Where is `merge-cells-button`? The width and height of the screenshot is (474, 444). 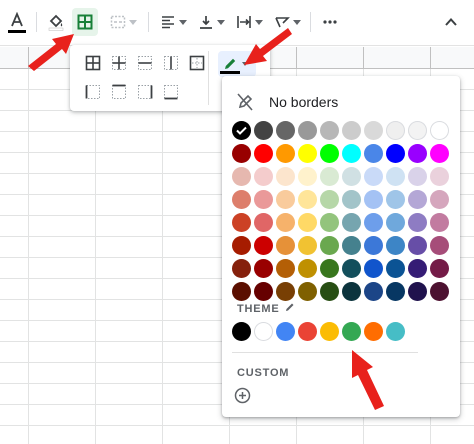
merge-cells-button is located at coordinates (123, 22).